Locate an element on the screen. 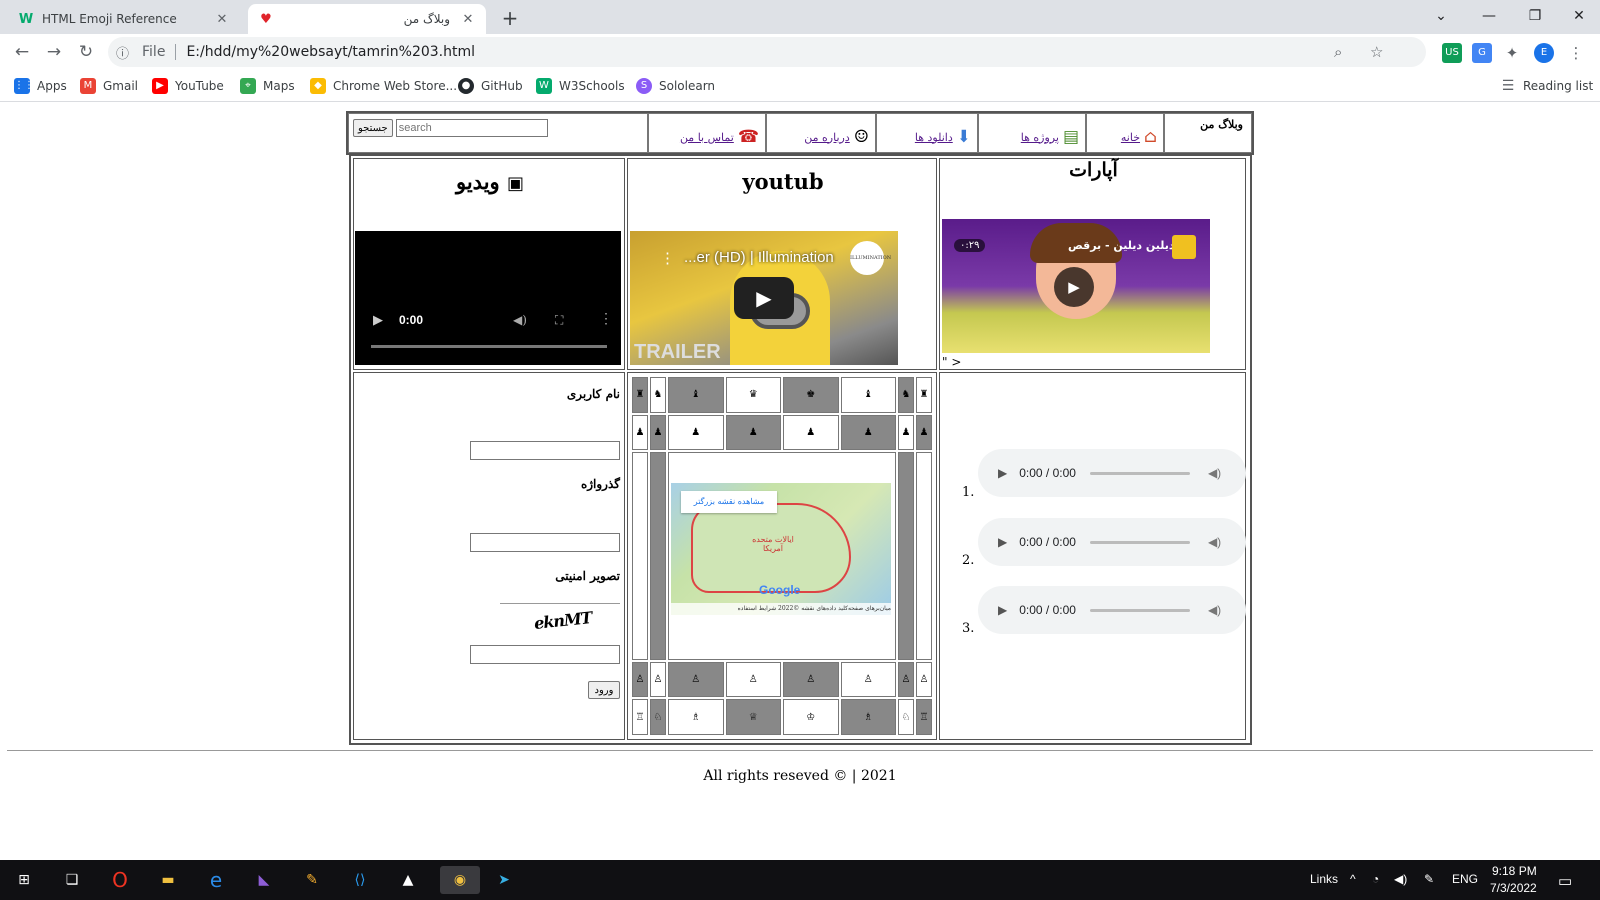 This screenshot has height=900, width=1600. login-button: ورود is located at coordinates (604, 690).